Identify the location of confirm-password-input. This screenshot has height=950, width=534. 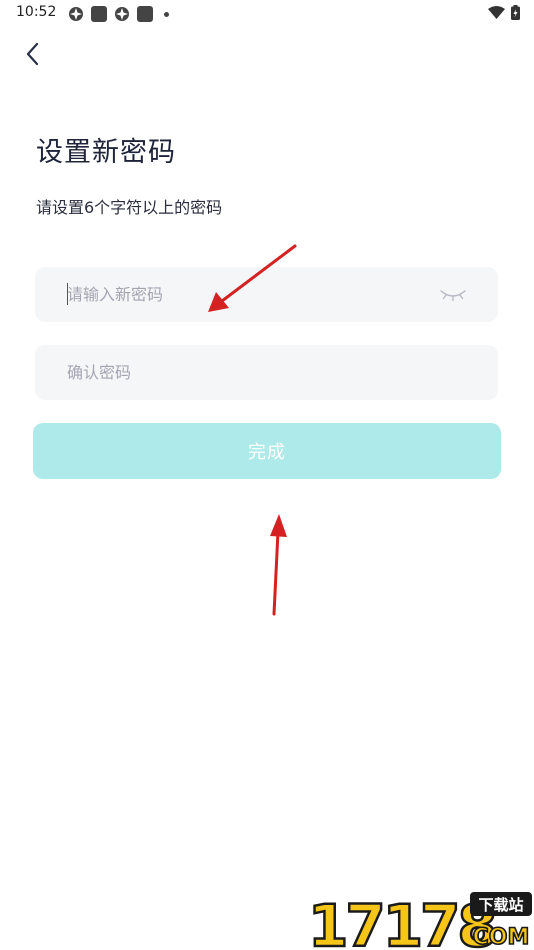
(247, 372).